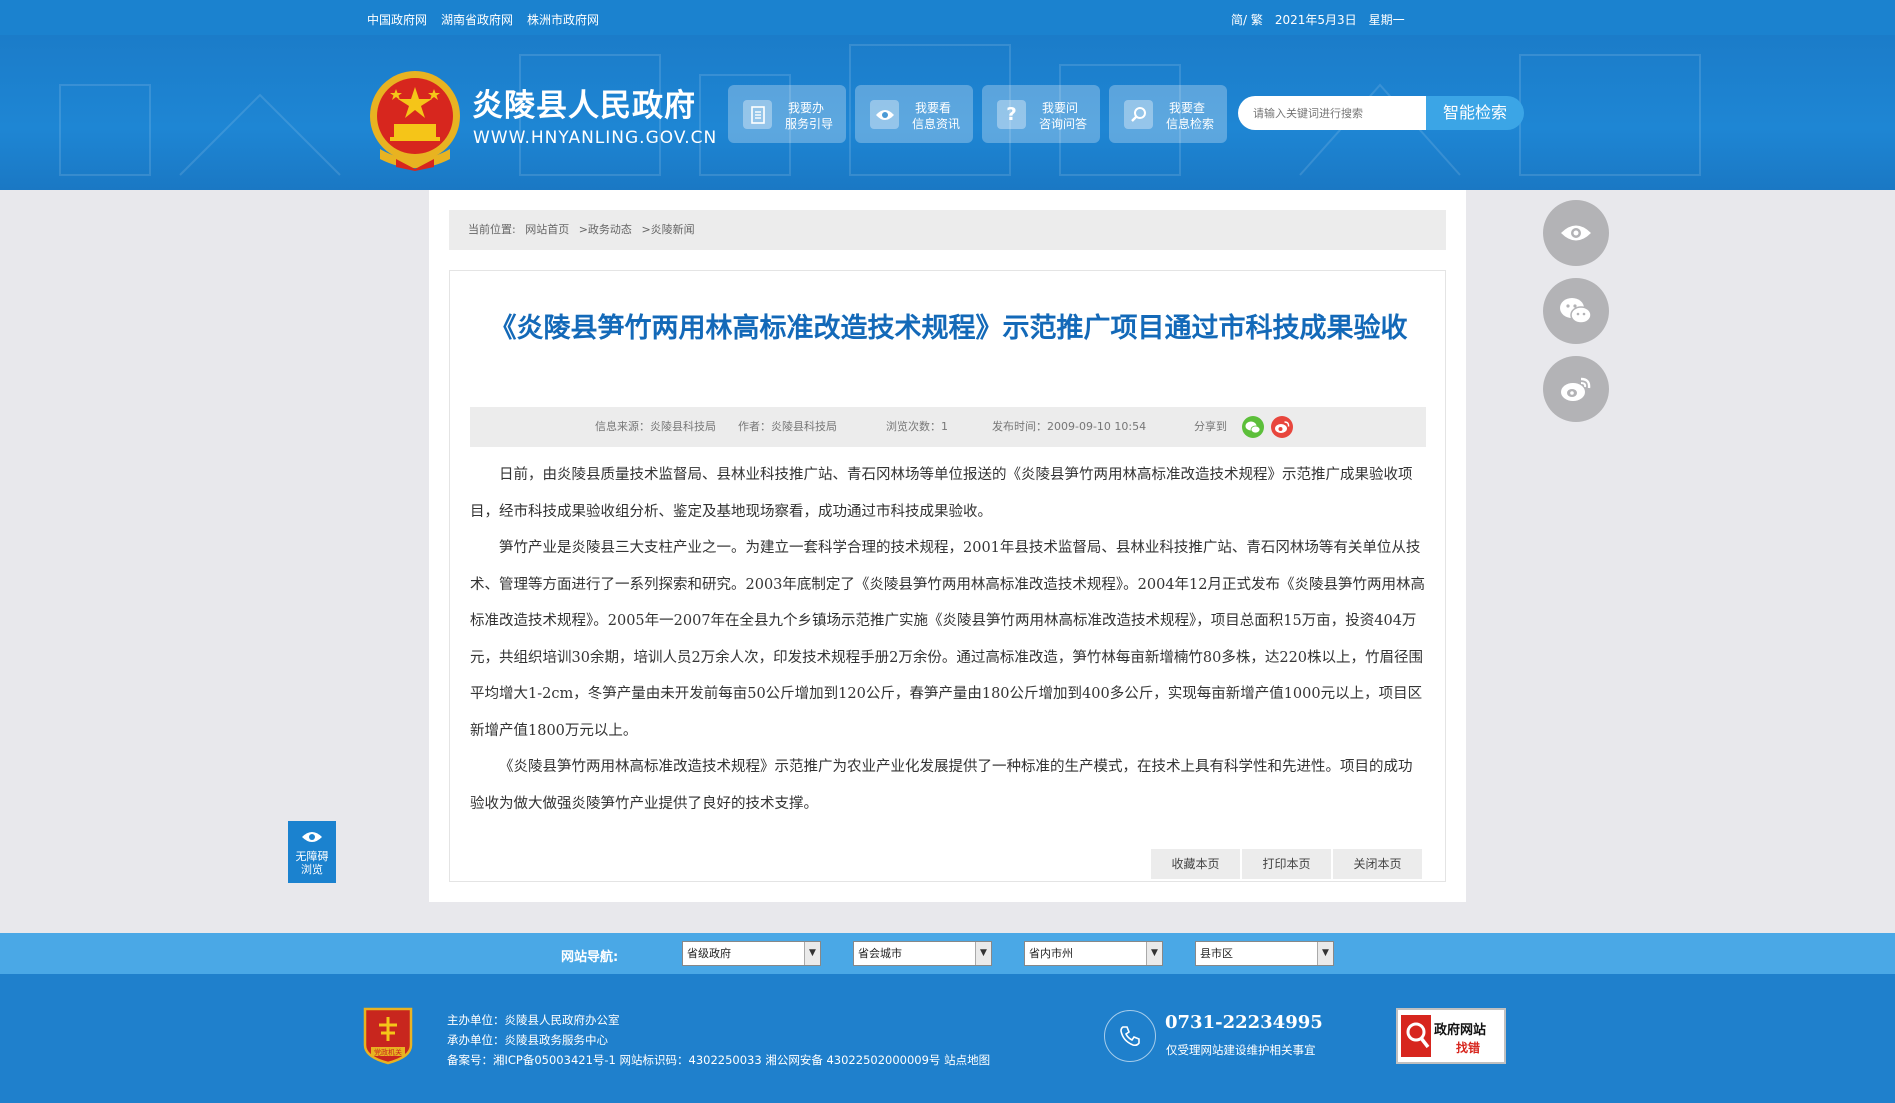 This screenshot has width=1895, height=1103. I want to click on footer-phone: 0731-22234995, so click(1244, 1022).